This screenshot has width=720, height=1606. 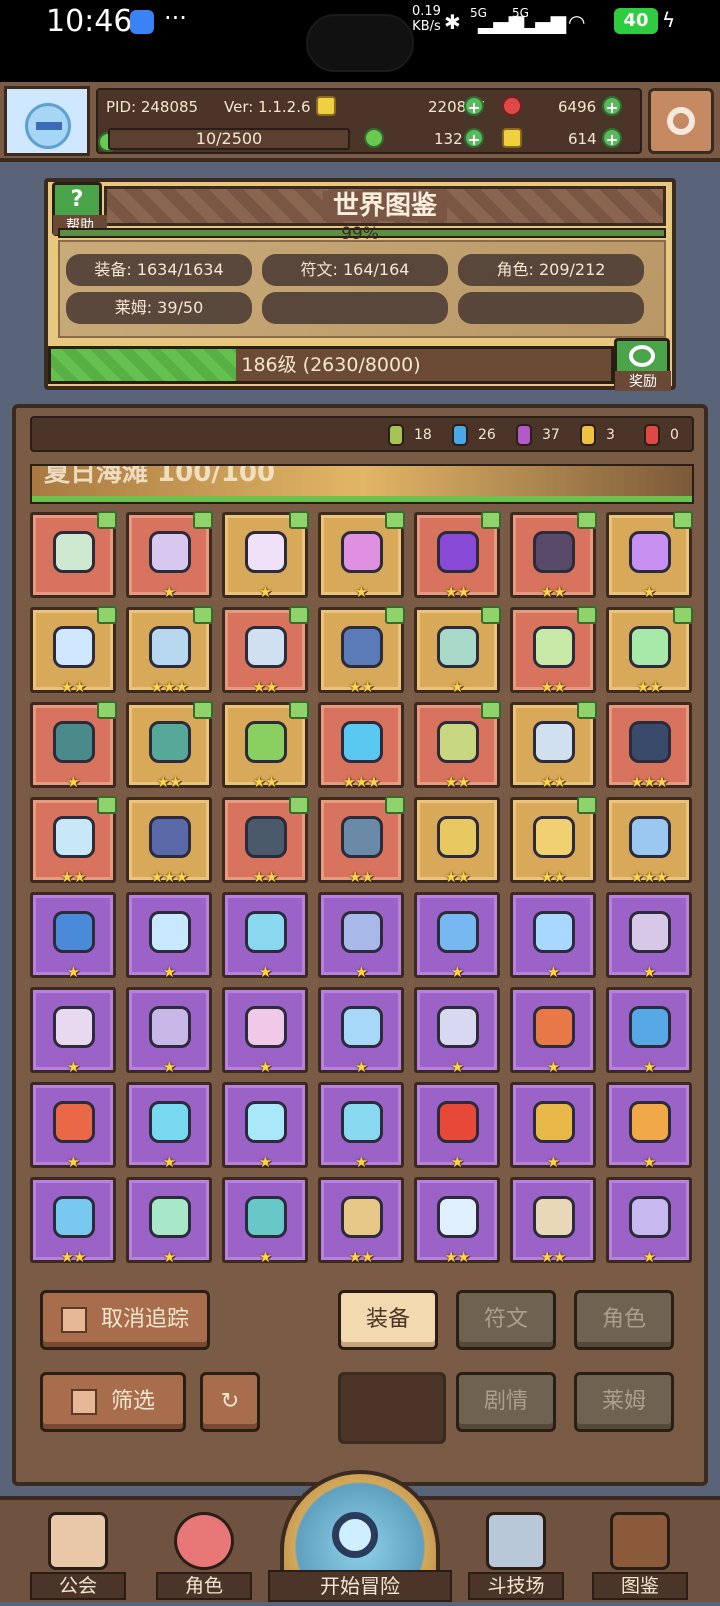 I want to click on blaster-icon, so click(x=650, y=742).